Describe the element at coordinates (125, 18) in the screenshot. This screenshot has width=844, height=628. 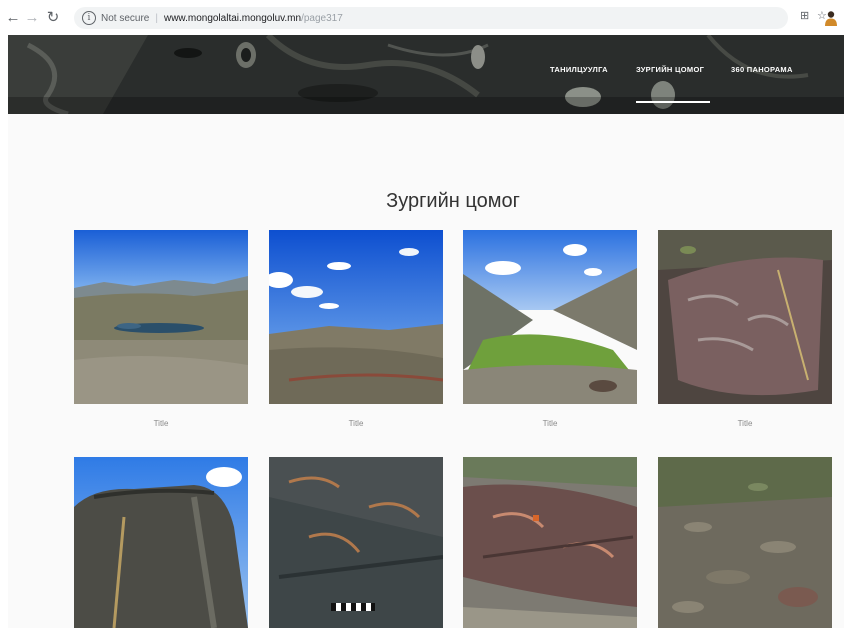
I see `security-label: Not secure` at that location.